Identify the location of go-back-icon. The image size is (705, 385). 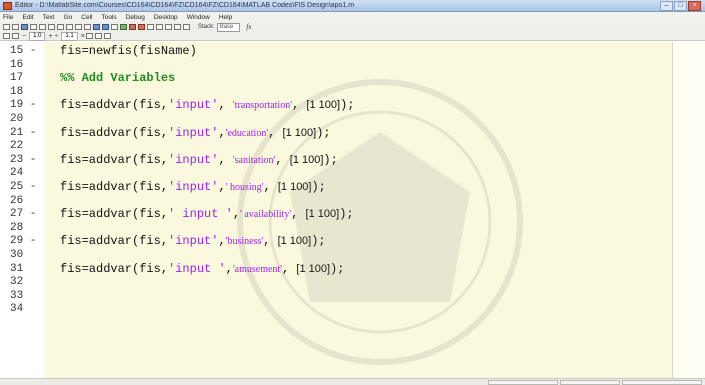
(96, 27).